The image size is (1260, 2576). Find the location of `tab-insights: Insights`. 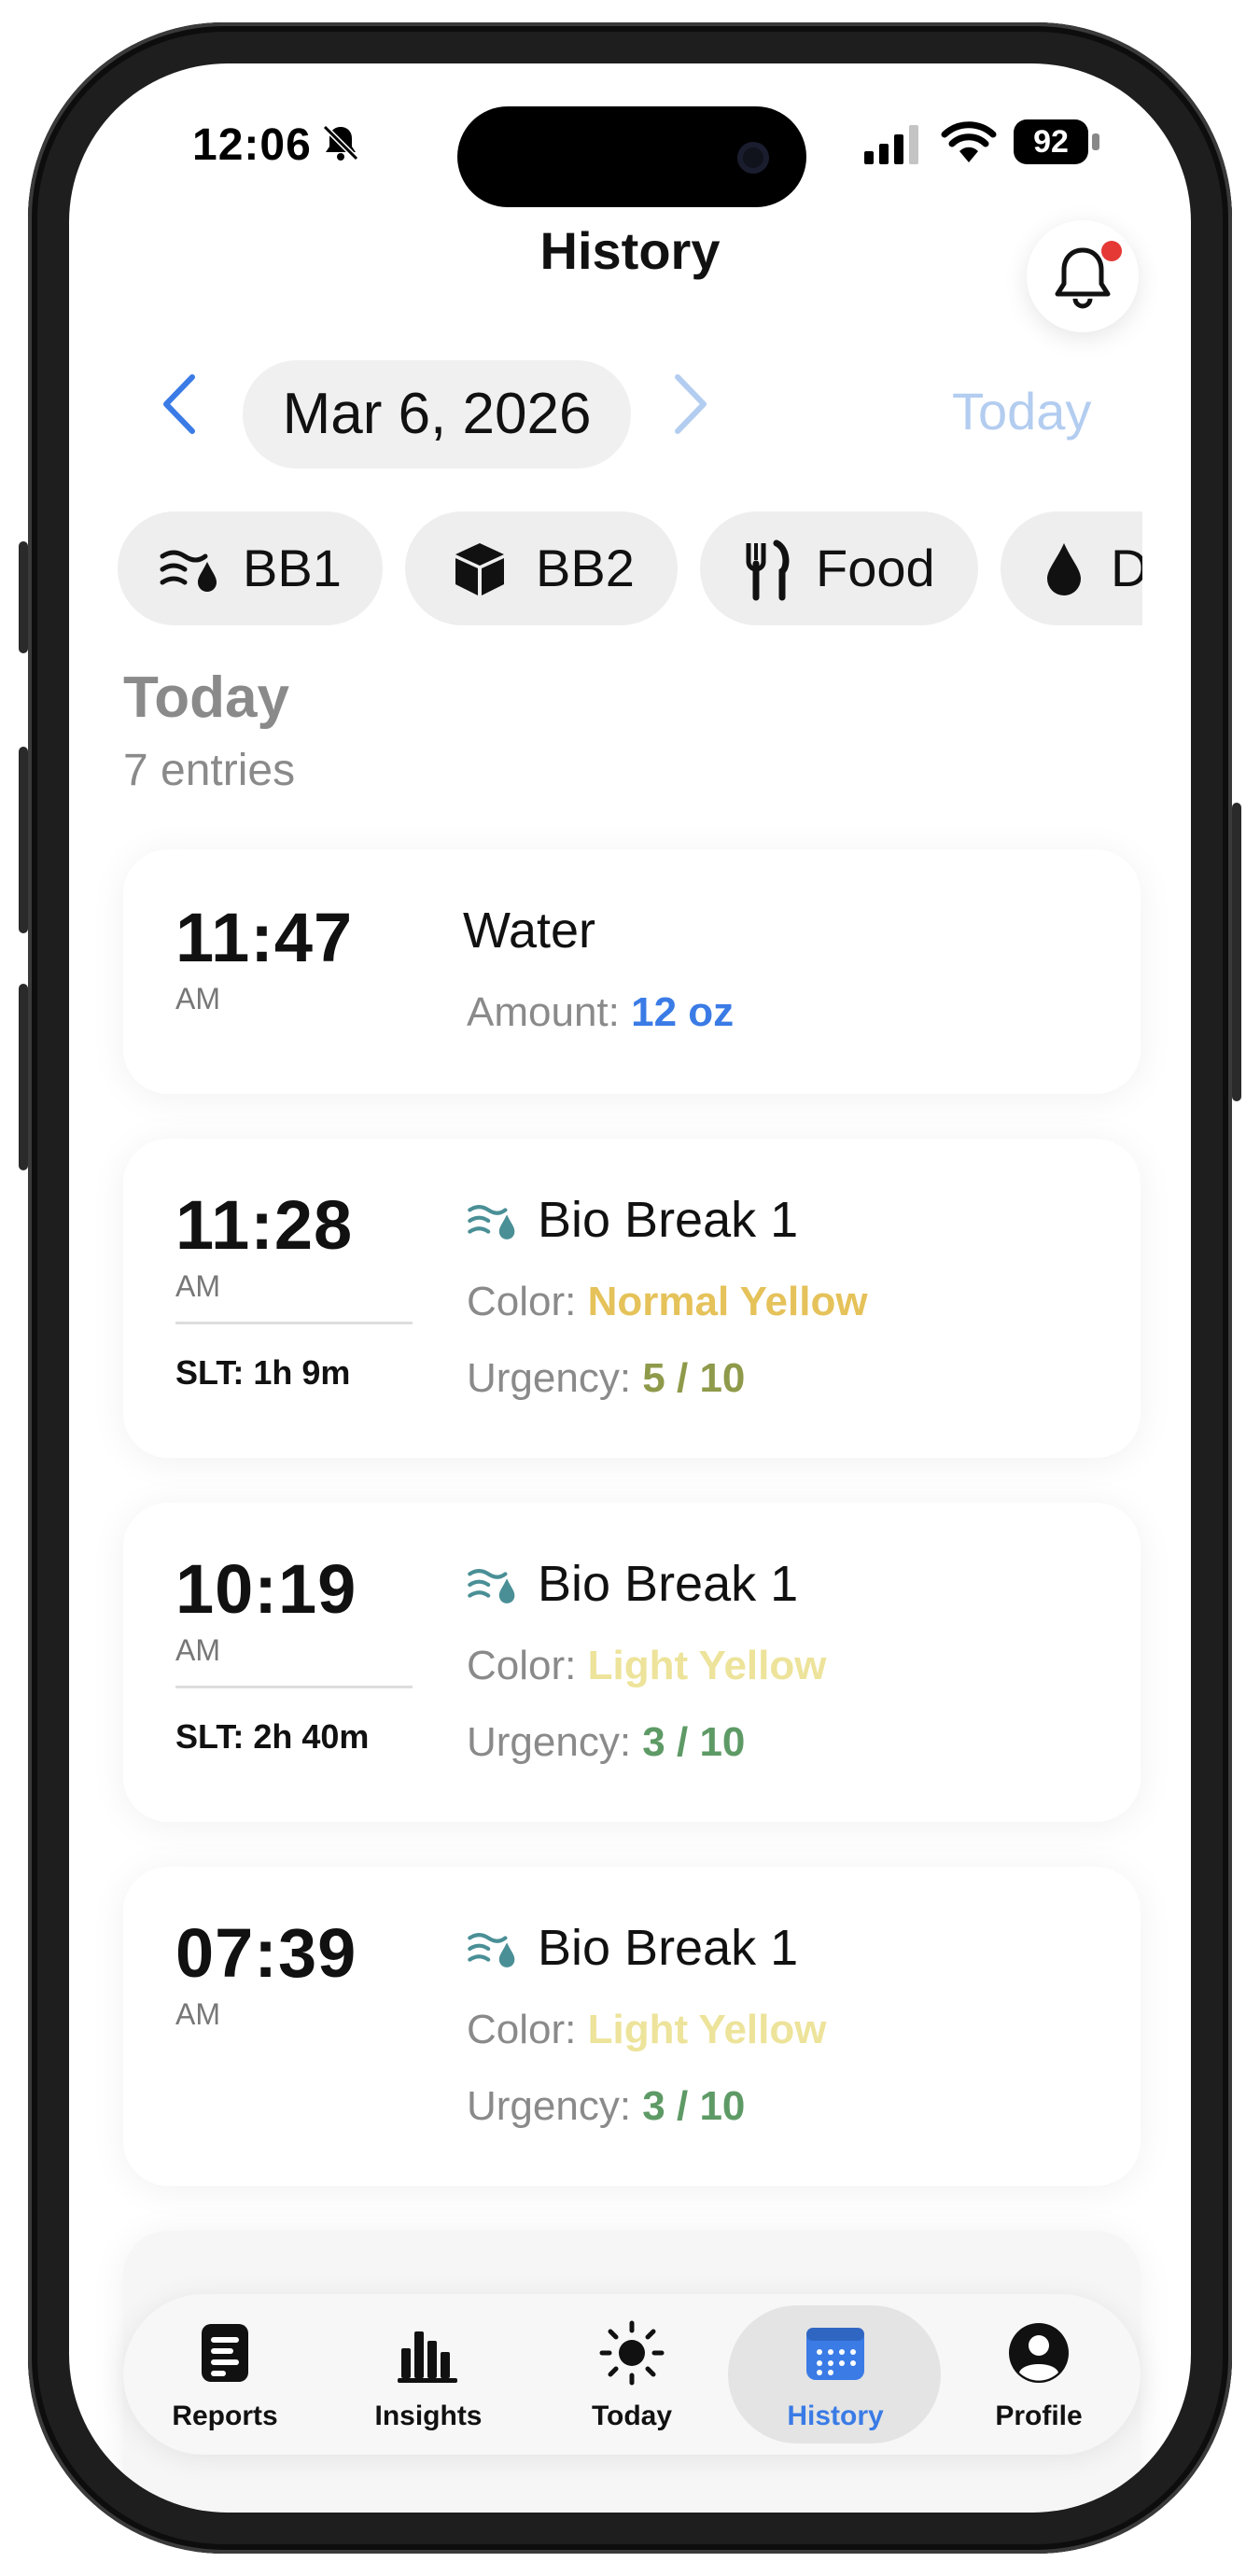

tab-insights: Insights is located at coordinates (428, 2374).